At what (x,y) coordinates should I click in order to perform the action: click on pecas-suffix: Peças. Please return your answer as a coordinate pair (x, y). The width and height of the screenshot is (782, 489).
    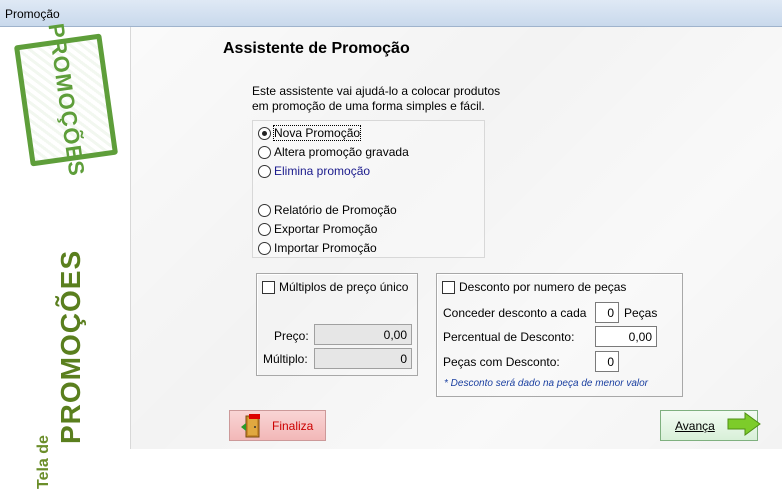
    Looking at the image, I should click on (641, 313).